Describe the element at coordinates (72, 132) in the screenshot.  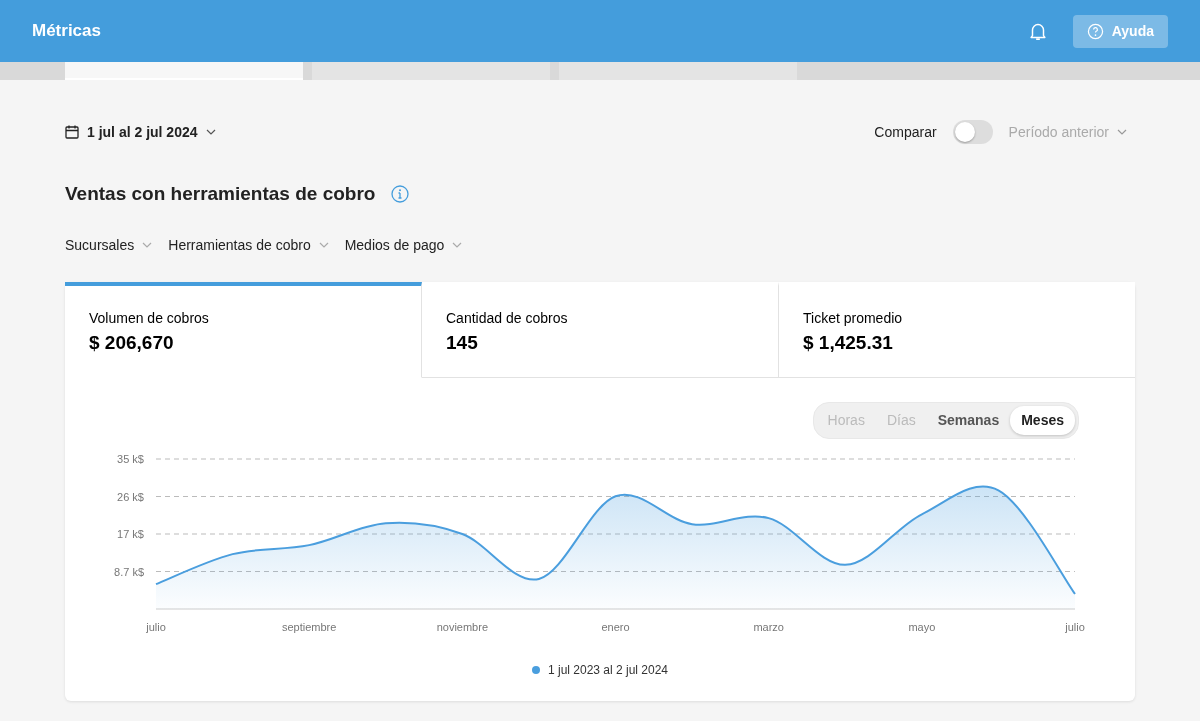
I see `calendar-icon` at that location.